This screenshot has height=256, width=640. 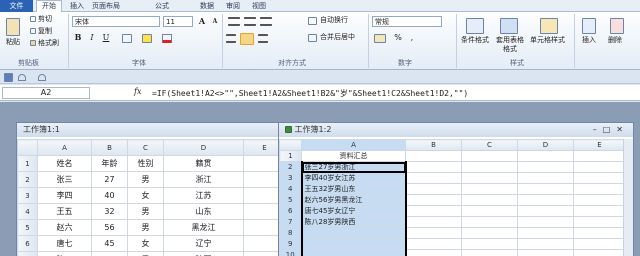 I want to click on fx-icon: fx, so click(x=137, y=91).